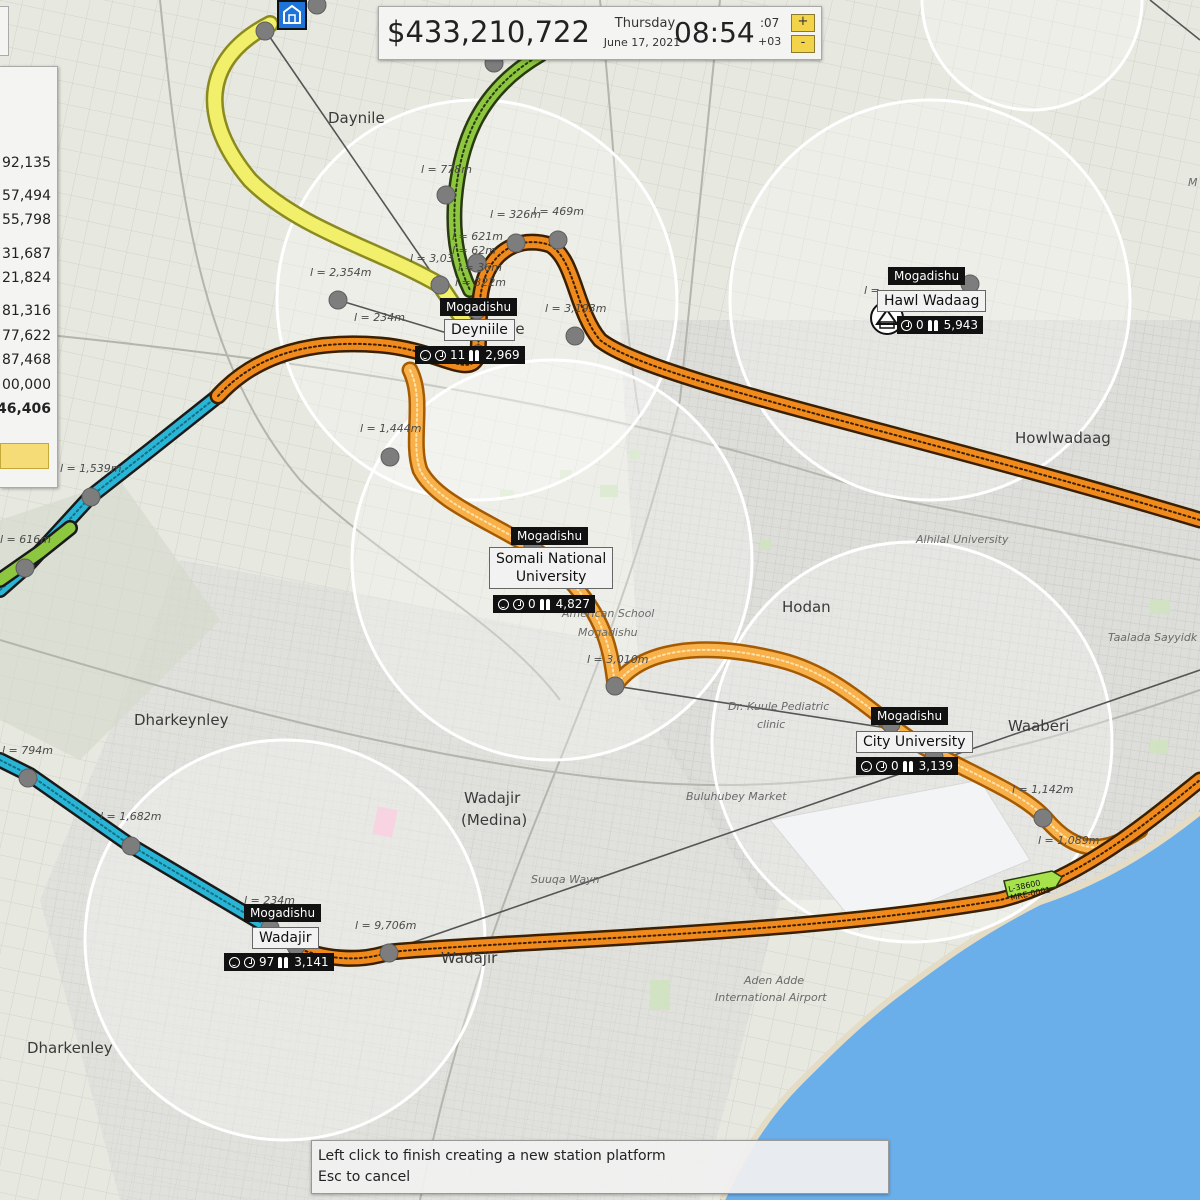 The width and height of the screenshot is (1200, 1200). What do you see at coordinates (283, 913) in the screenshot?
I see `station-city-wadajir: Mogadishu` at bounding box center [283, 913].